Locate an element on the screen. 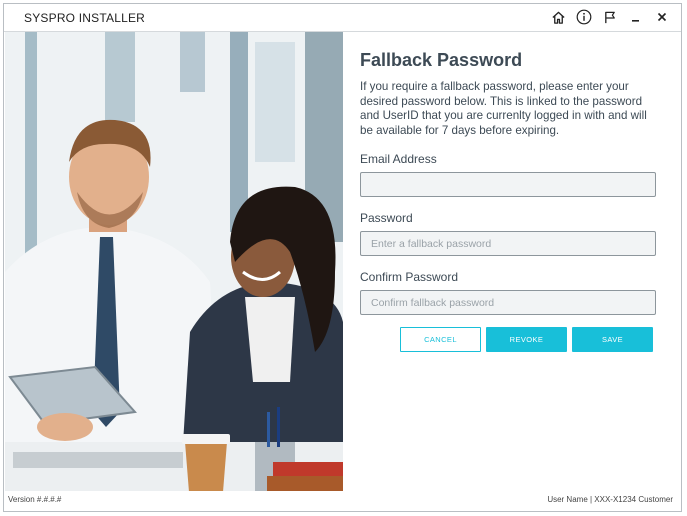 Image resolution: width=687 pixels, height=516 pixels. info-icon is located at coordinates (584, 17).